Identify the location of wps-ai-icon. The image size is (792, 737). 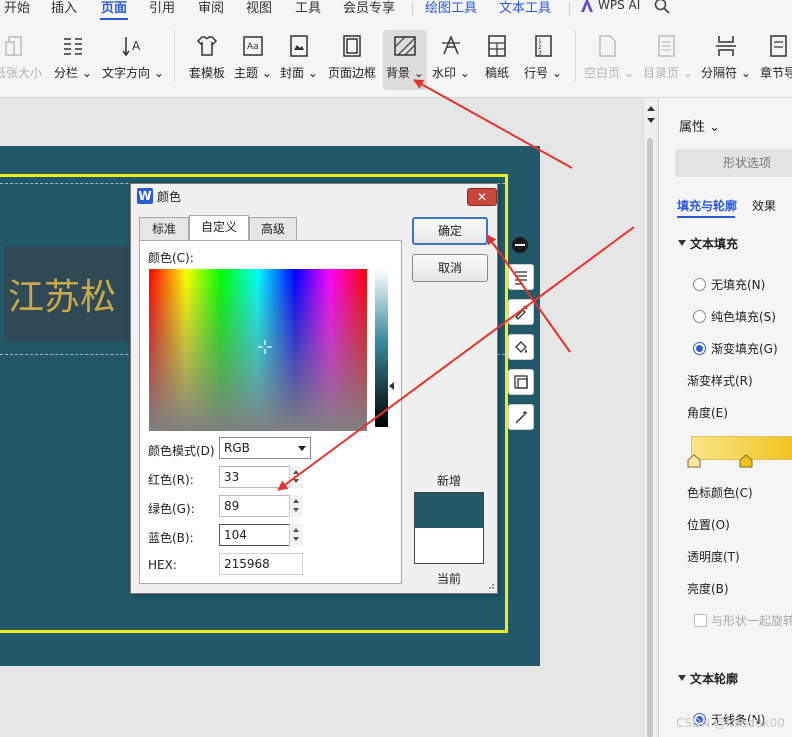
(587, 6).